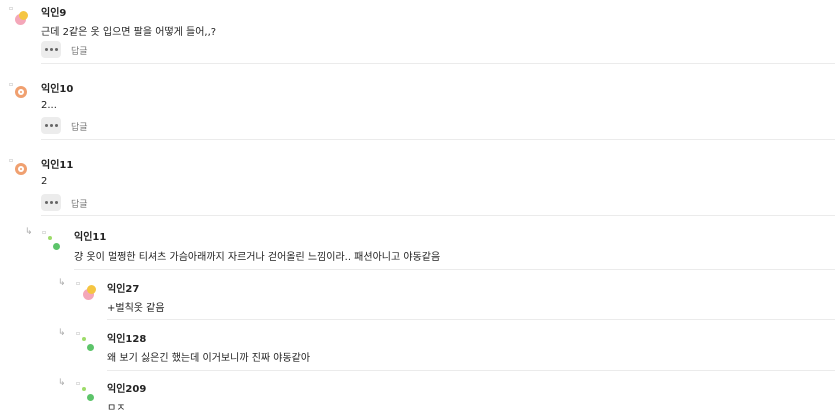 The height and width of the screenshot is (420, 835). What do you see at coordinates (57, 165) in the screenshot?
I see `comment-author: 익인11` at bounding box center [57, 165].